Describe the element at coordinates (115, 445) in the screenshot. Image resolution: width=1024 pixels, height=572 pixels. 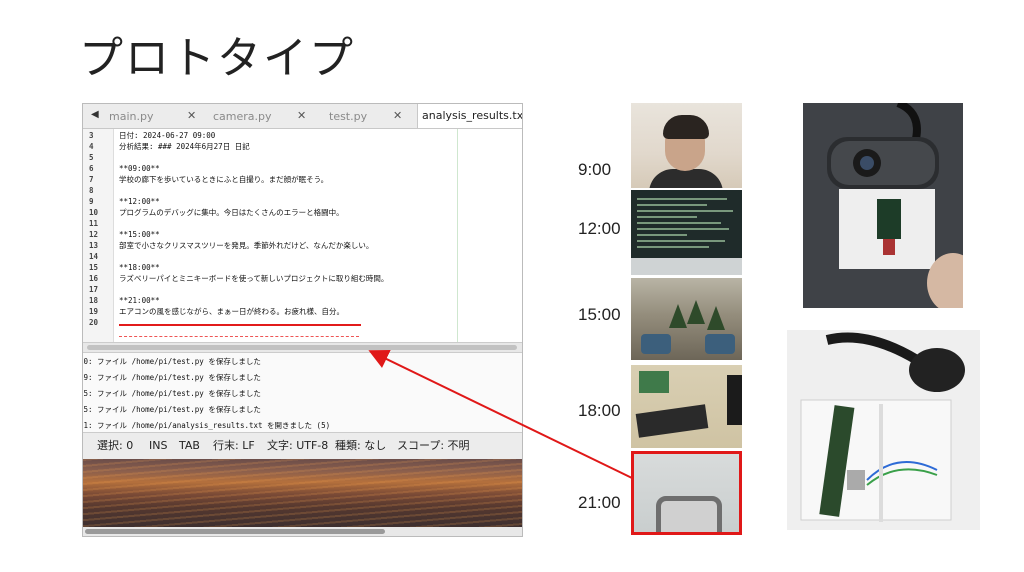
I see `status-selection: 選択: 0` at that location.